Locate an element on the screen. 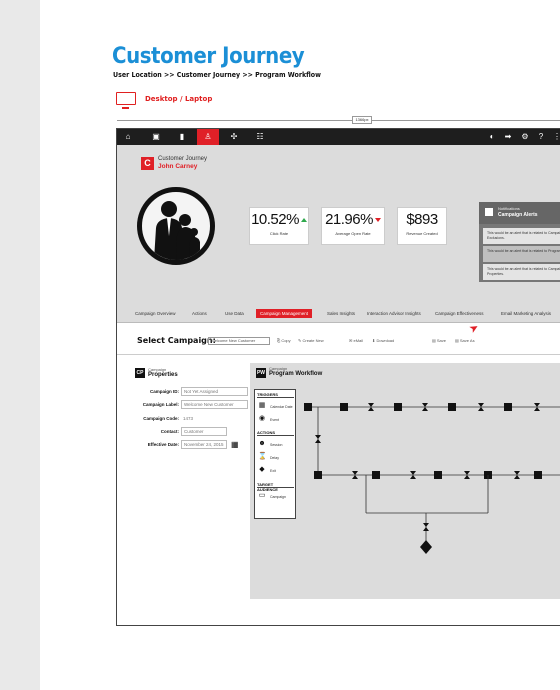 The height and width of the screenshot is (690, 560). copy-button: ⎘ Copy is located at coordinates (284, 340).